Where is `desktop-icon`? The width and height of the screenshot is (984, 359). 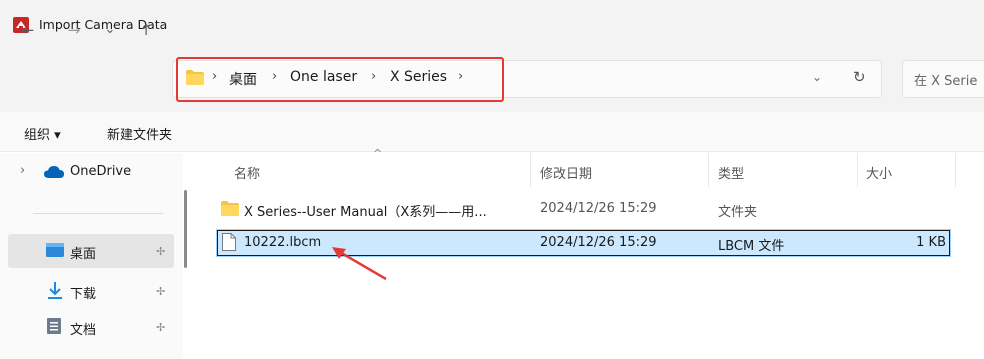
desktop-icon is located at coordinates (55, 250).